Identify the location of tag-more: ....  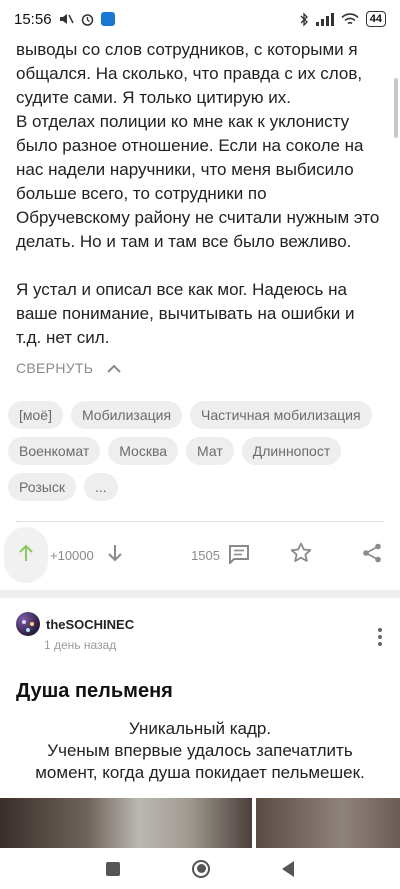
(100, 487).